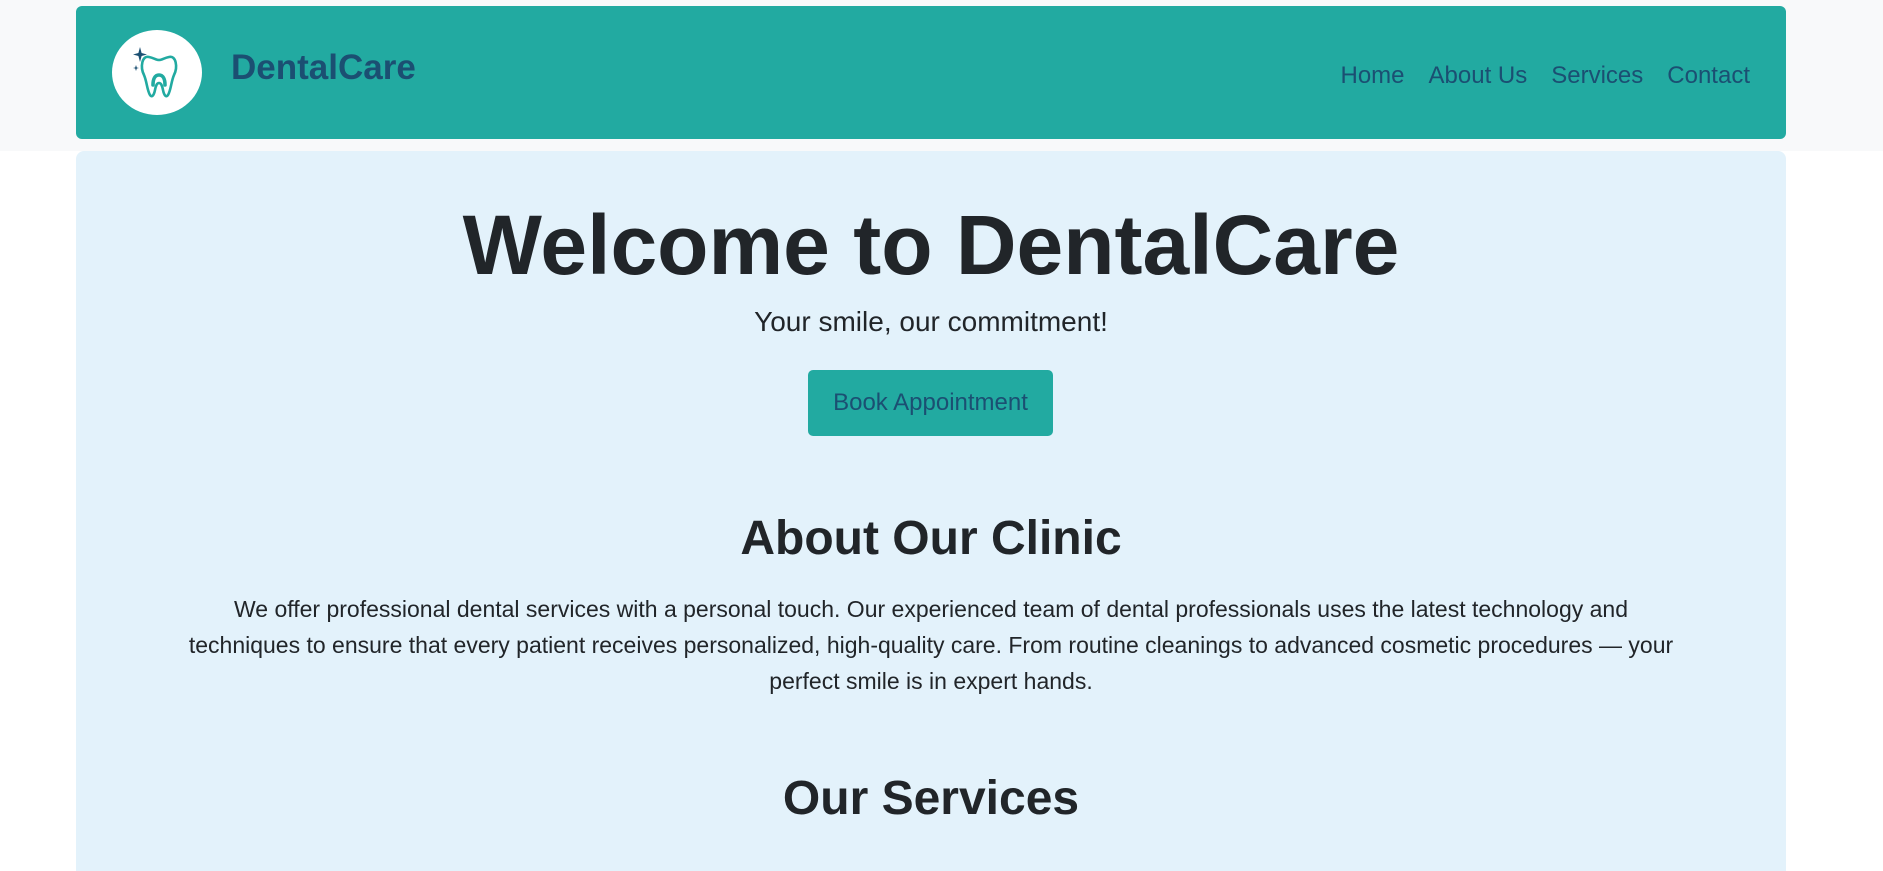  I want to click on nav-links: Home About Us Services Contact, so click(1546, 76).